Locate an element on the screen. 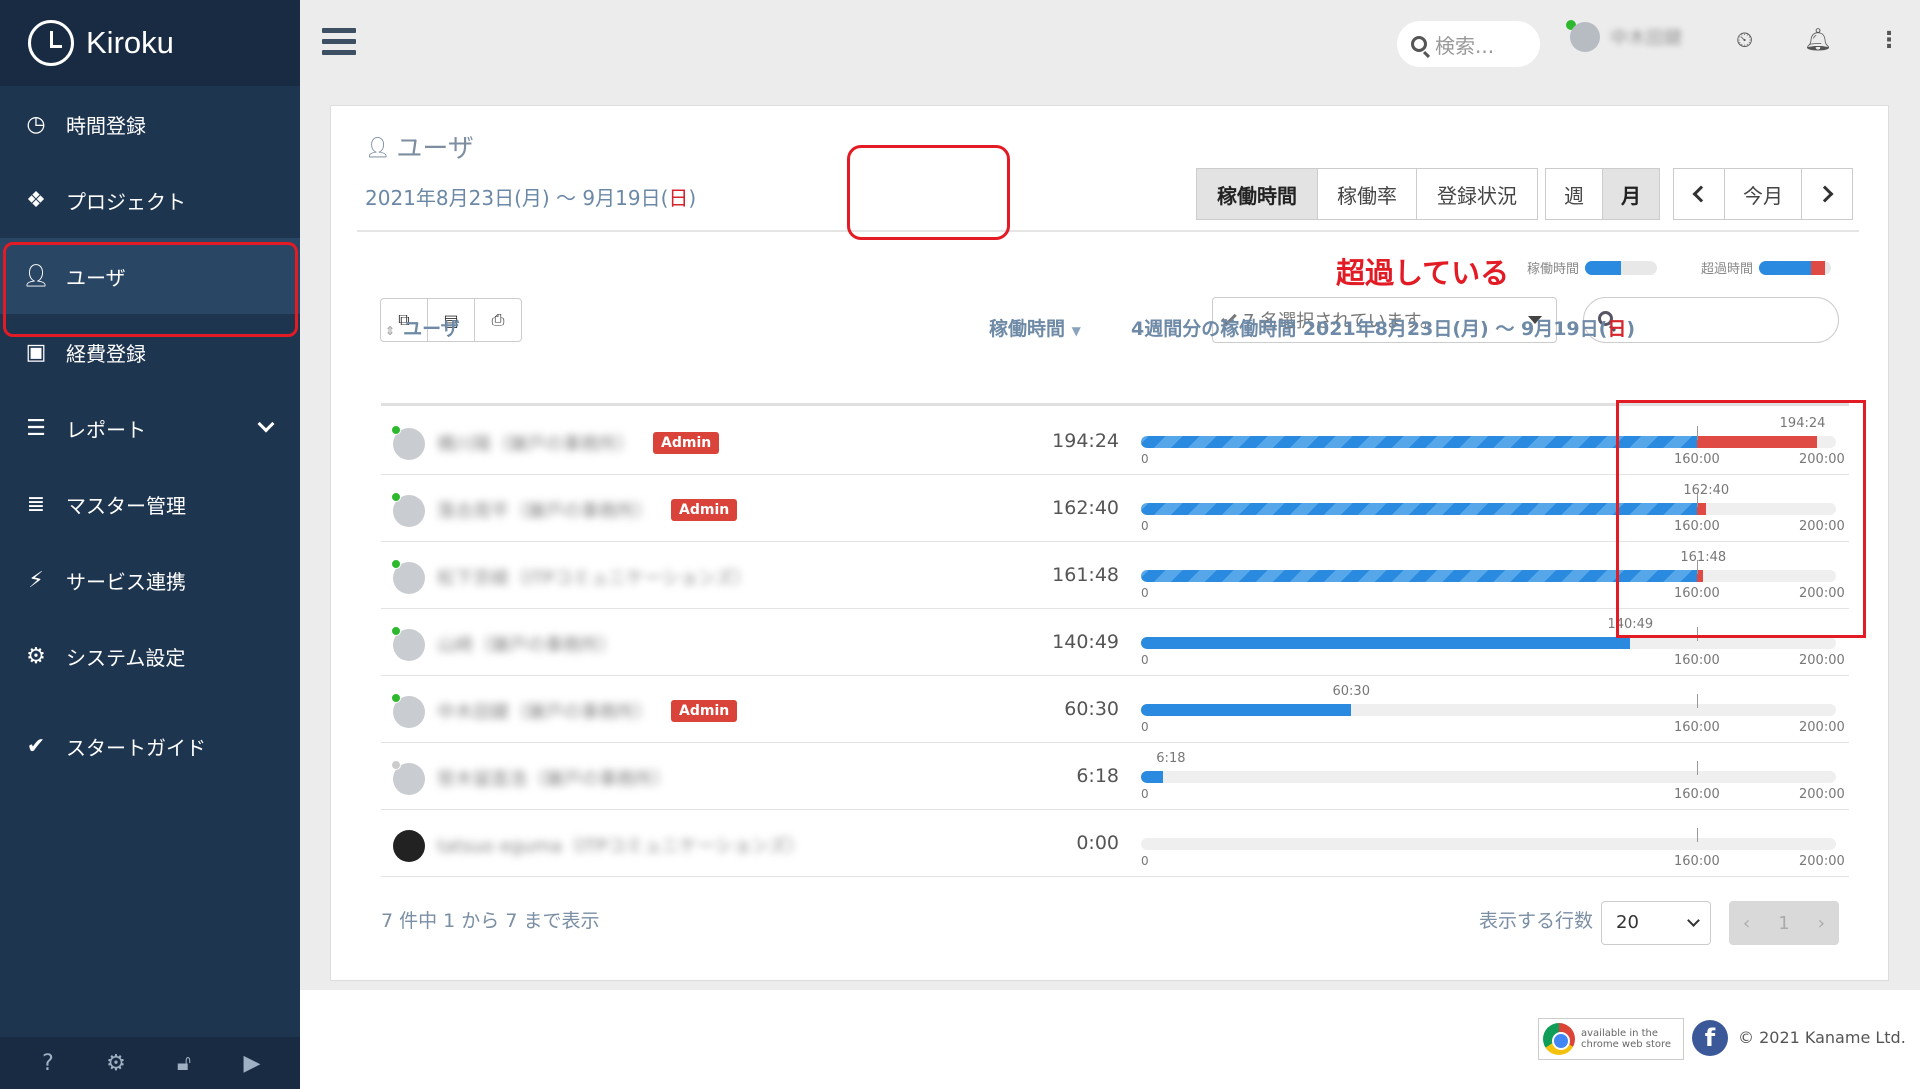 The image size is (1920, 1089). legend-over-swatch is located at coordinates (1795, 267).